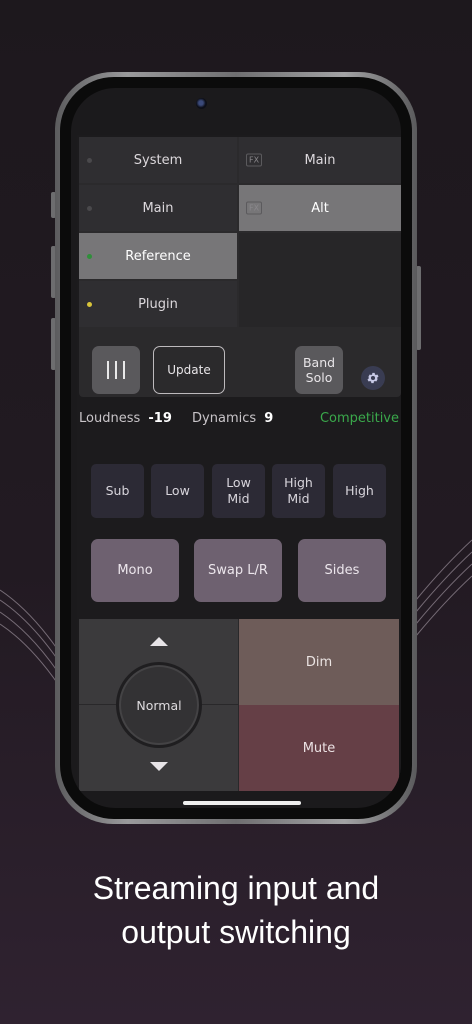  I want to click on output-main: Main, so click(158, 208).